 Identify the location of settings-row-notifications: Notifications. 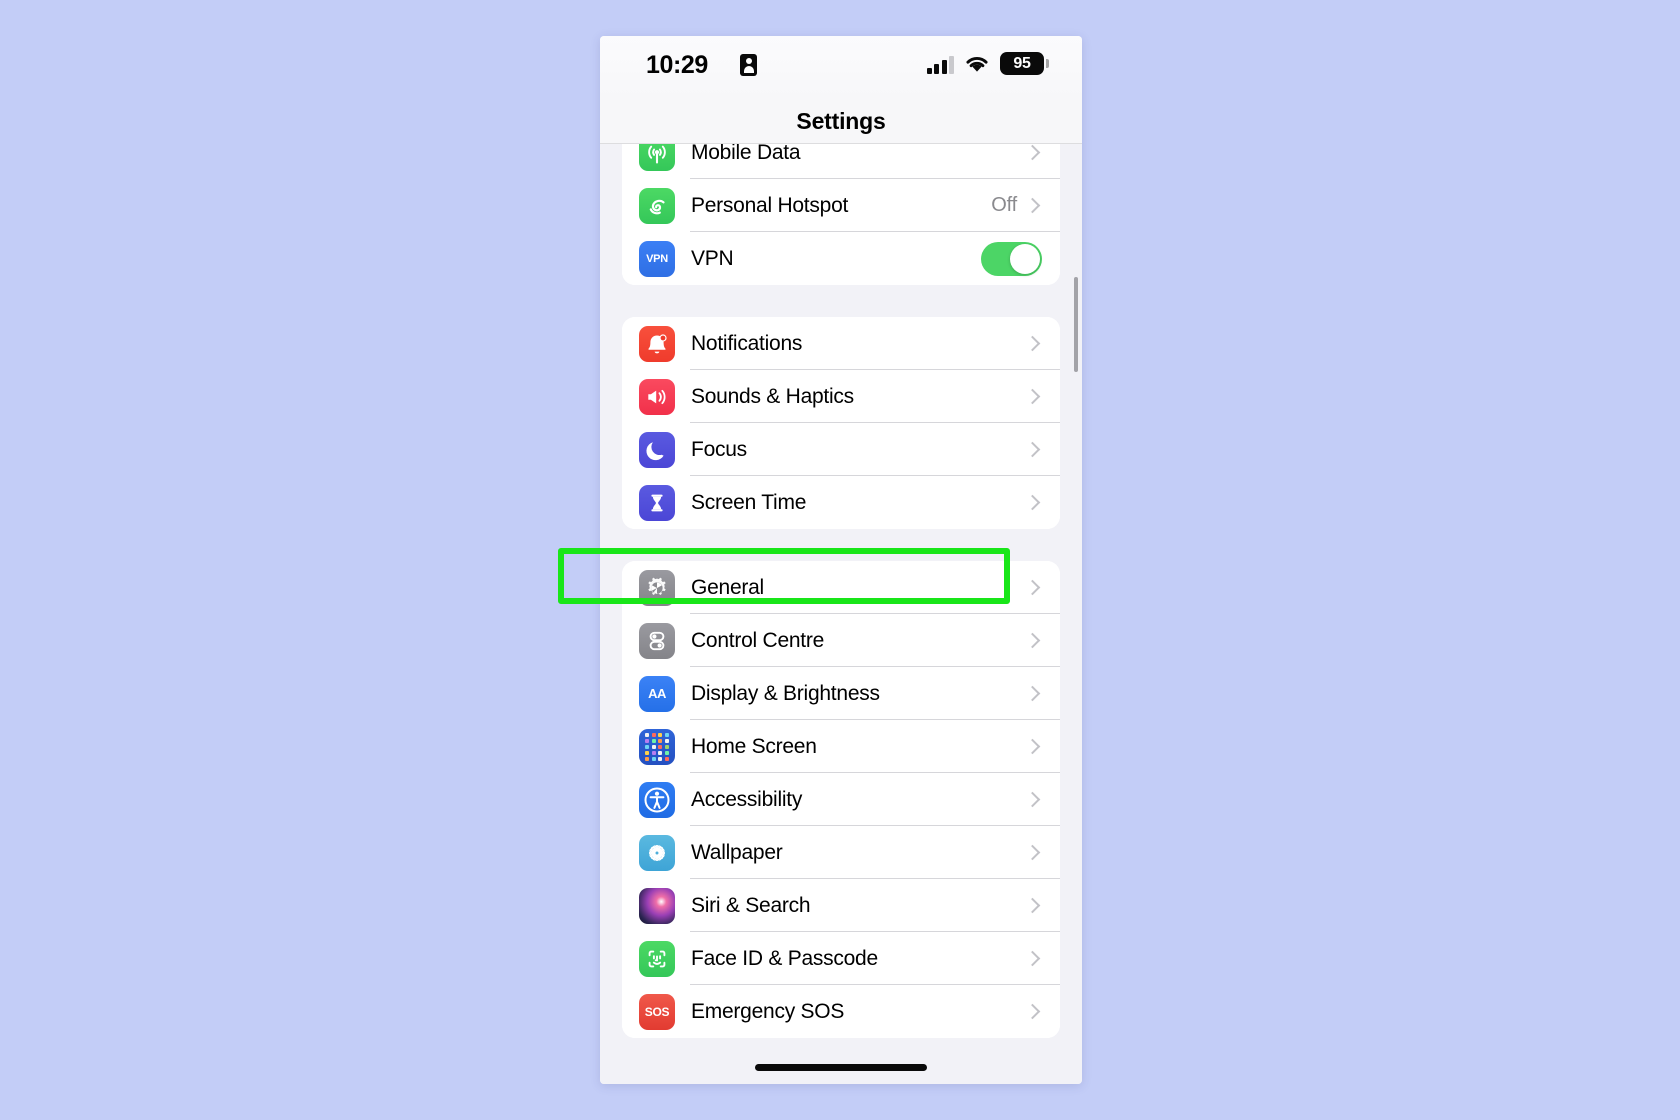
(841, 343).